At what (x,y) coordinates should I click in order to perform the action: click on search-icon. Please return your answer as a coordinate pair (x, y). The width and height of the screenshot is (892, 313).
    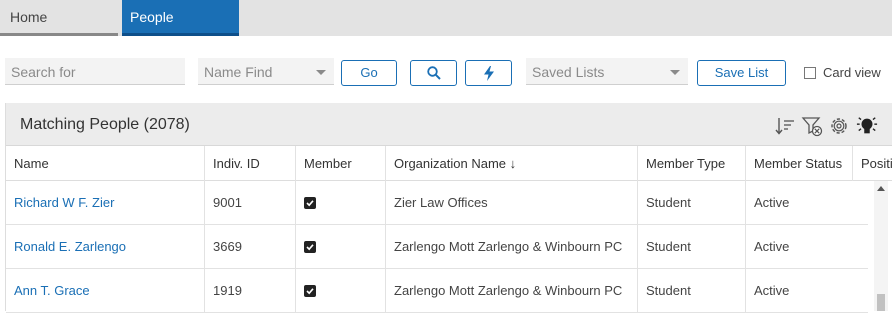
    Looking at the image, I should click on (433, 73).